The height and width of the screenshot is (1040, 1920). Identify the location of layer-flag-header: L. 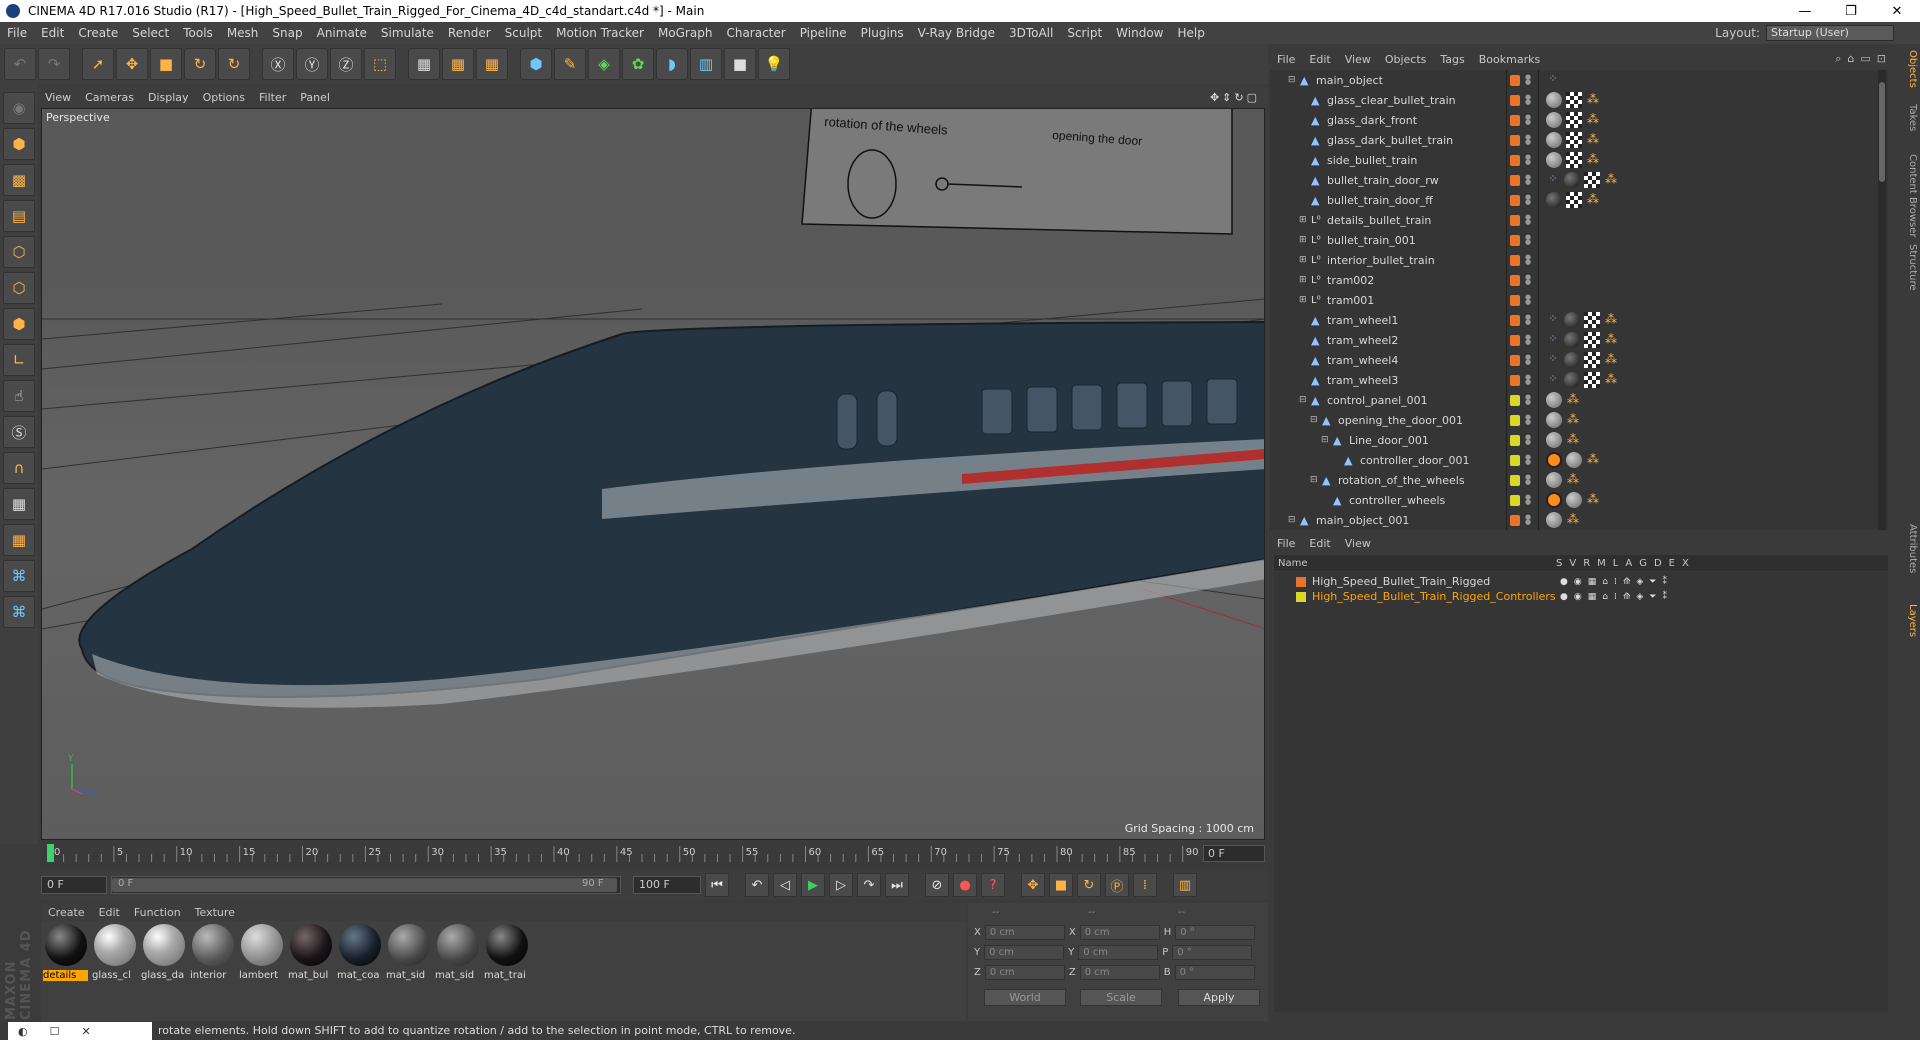
(1616, 563).